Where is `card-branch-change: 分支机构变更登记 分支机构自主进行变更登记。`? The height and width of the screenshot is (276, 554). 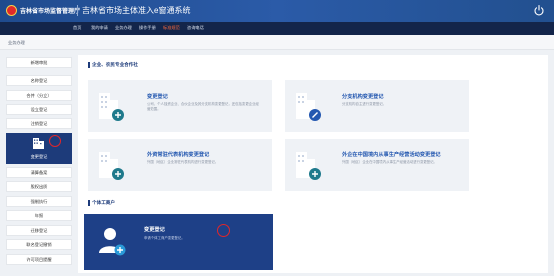
card-branch-change: 分支机构变更登记 分支机构自主进行变更登记。 is located at coordinates (377, 106).